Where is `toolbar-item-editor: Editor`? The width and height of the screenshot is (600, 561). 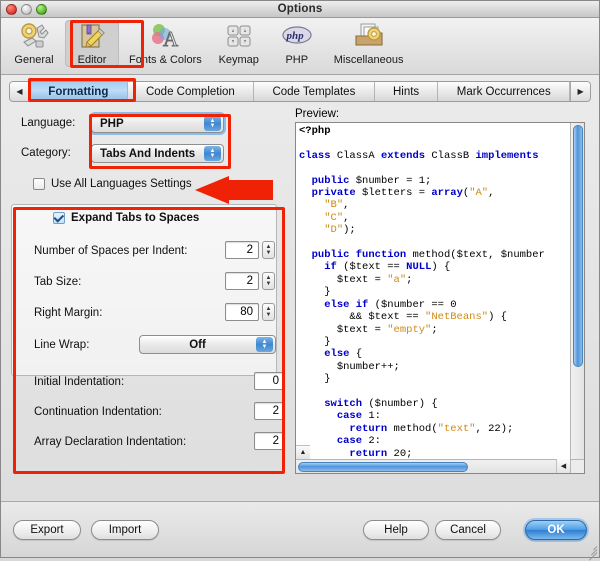
toolbar-item-editor: Editor is located at coordinates (92, 43).